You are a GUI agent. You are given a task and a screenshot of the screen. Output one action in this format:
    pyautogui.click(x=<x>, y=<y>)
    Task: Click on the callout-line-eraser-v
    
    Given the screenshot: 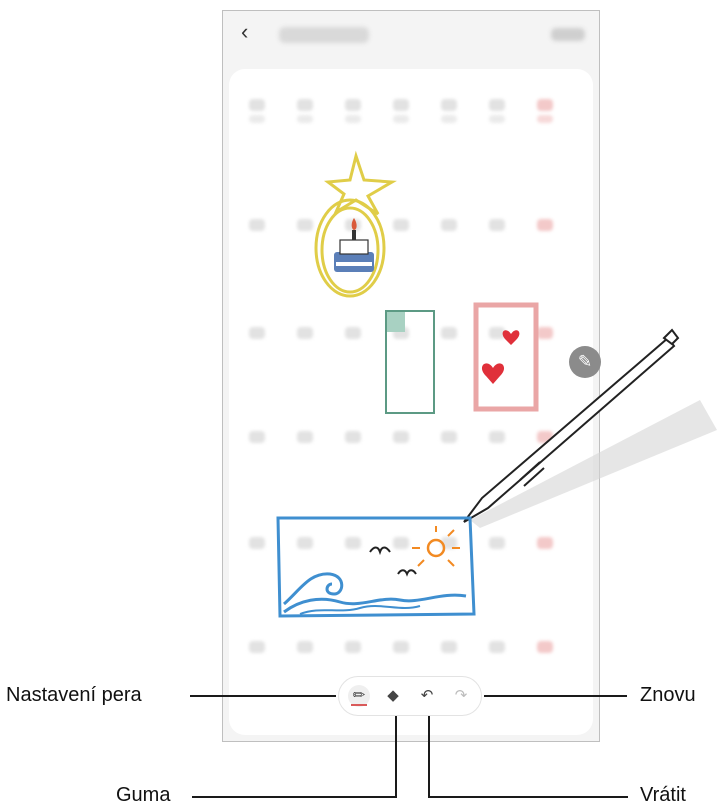 What is the action you would take?
    pyautogui.click(x=396, y=757)
    